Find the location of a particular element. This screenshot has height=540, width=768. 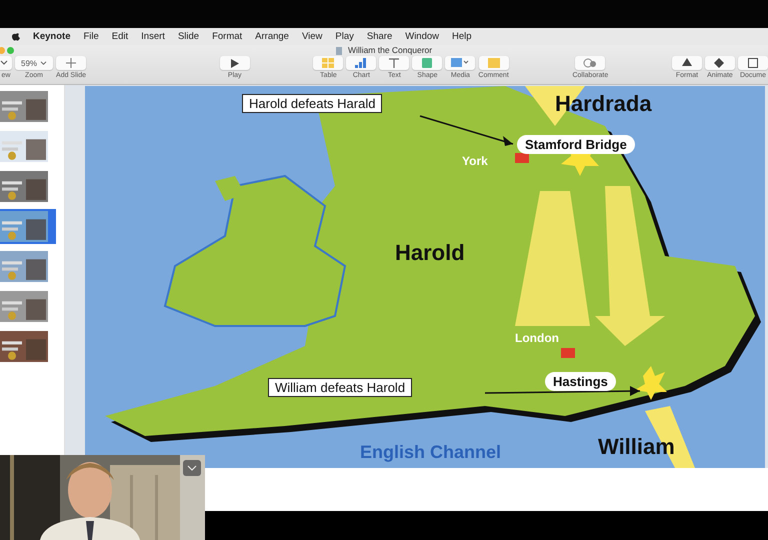

menu-item: Slide is located at coordinates (189, 36).